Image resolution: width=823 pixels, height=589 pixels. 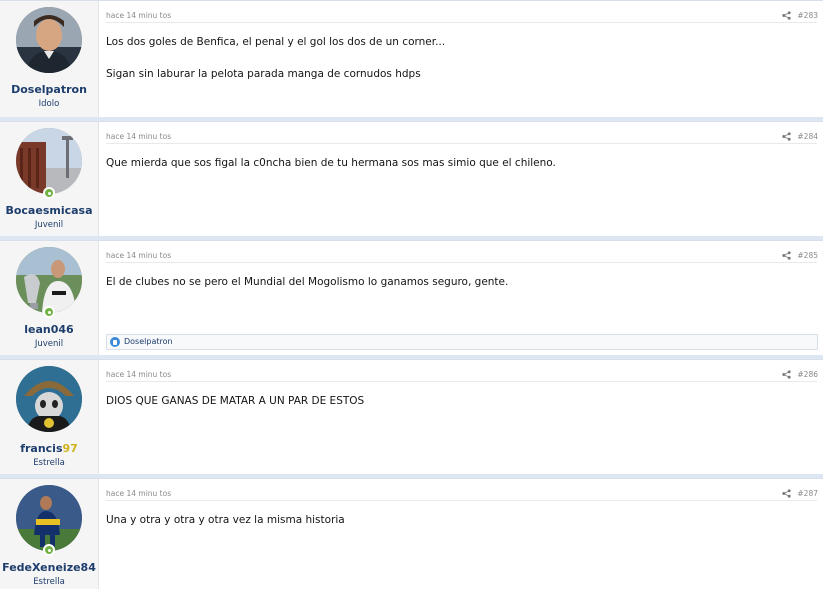 What do you see at coordinates (807, 374) in the screenshot?
I see `post-number: #286` at bounding box center [807, 374].